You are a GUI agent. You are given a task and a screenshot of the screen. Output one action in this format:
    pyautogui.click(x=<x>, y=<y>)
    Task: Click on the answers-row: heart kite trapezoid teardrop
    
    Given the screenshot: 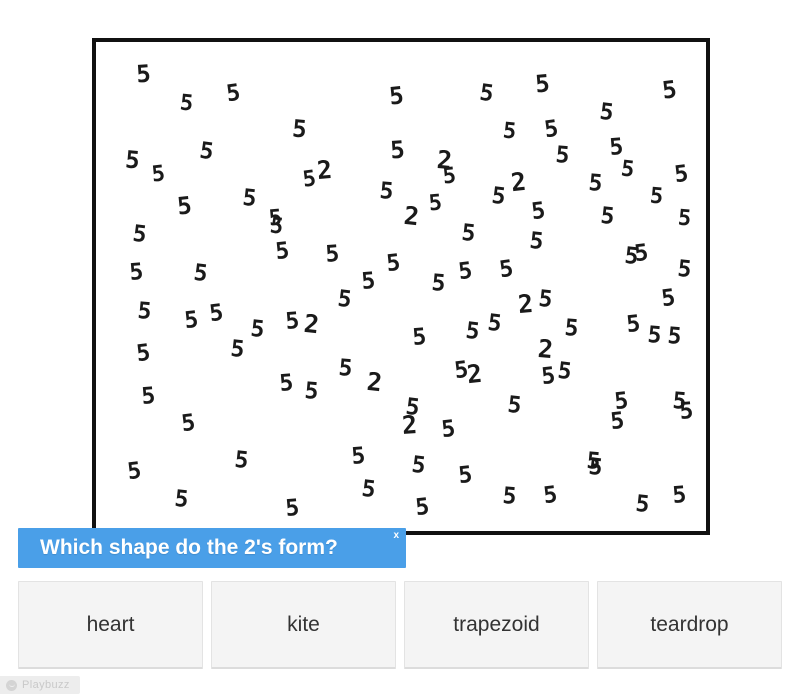 What is the action you would take?
    pyautogui.click(x=400, y=625)
    